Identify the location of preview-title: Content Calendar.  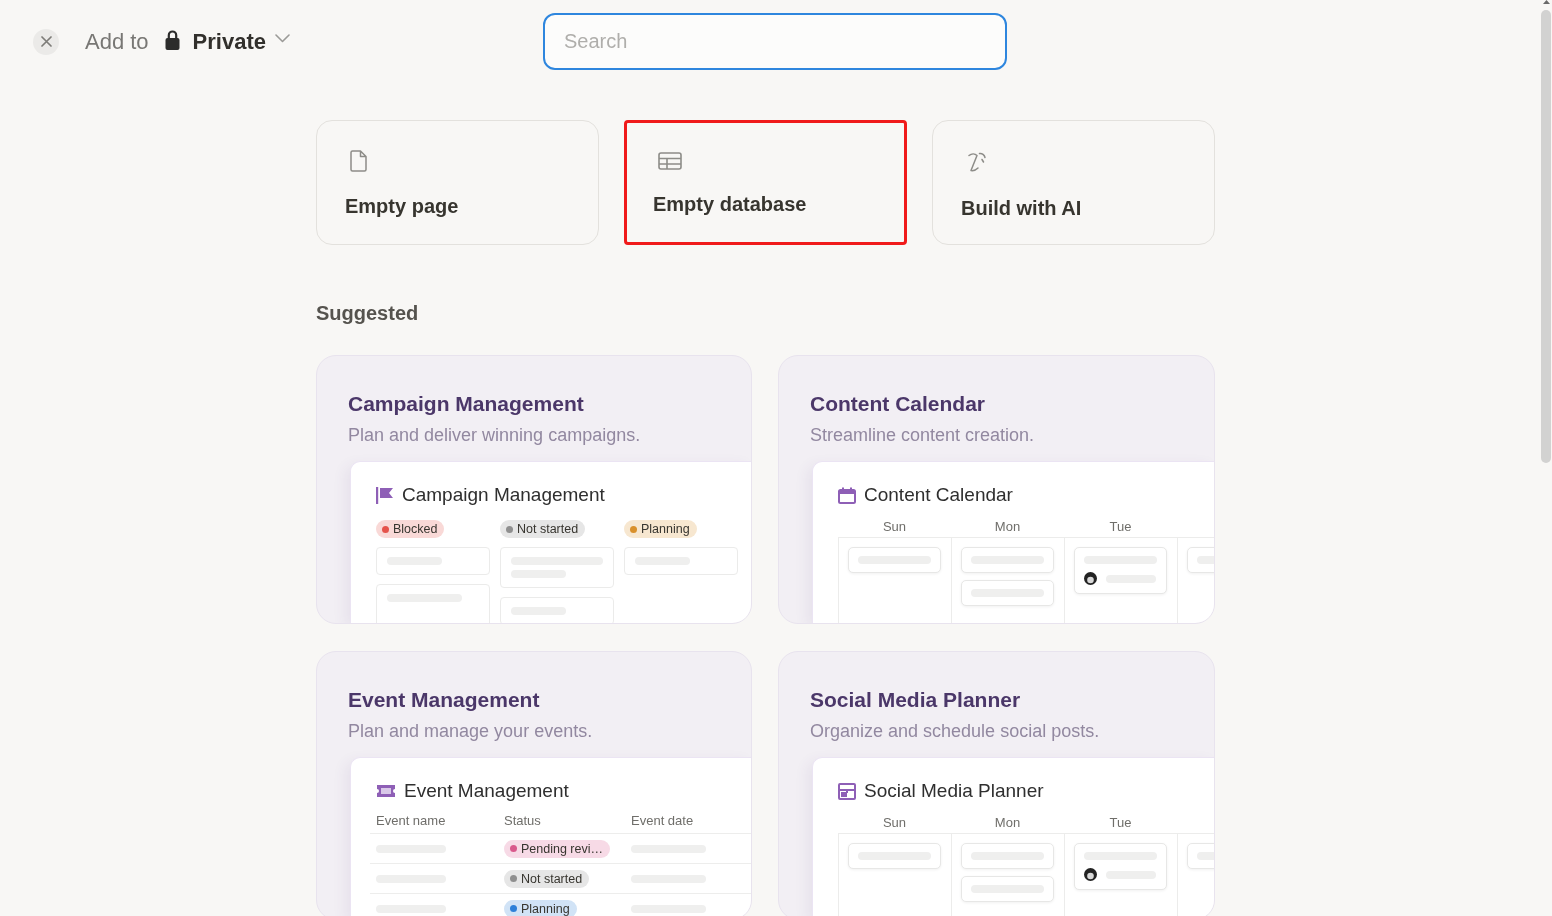
(938, 495).